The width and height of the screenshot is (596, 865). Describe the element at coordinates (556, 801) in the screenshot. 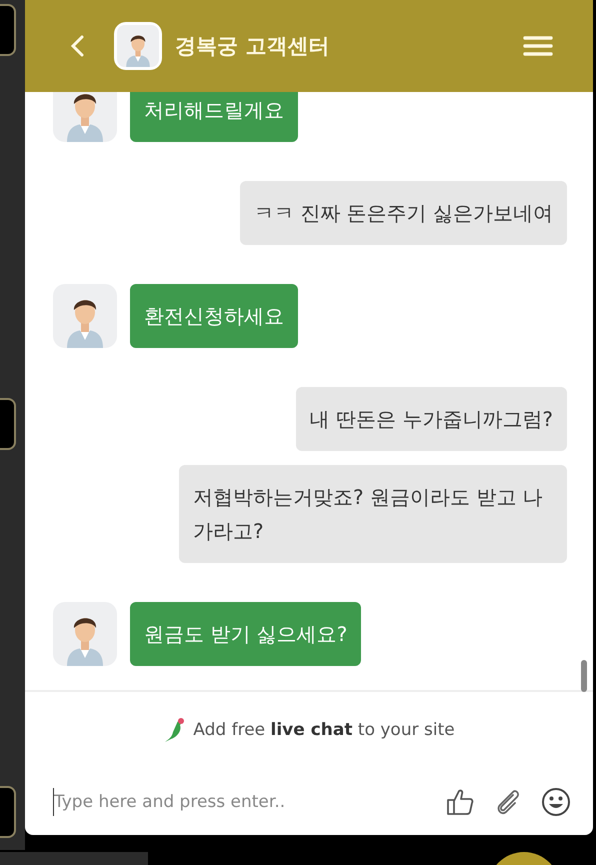

I see `smiley-icon` at that location.